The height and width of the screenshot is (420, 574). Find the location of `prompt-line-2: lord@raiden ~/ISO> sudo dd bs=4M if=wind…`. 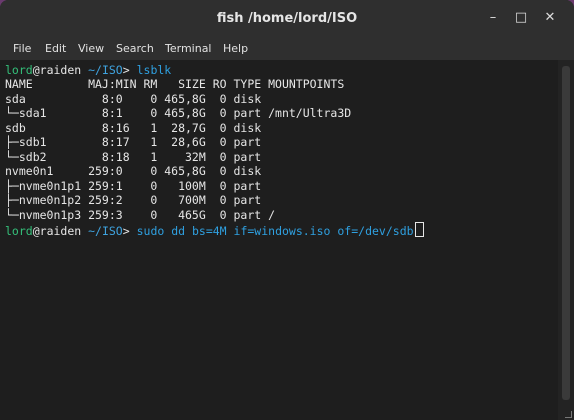

prompt-line-2: lord@raiden ~/ISO> sudo dd bs=4M if=wind… is located at coordinates (214, 230).